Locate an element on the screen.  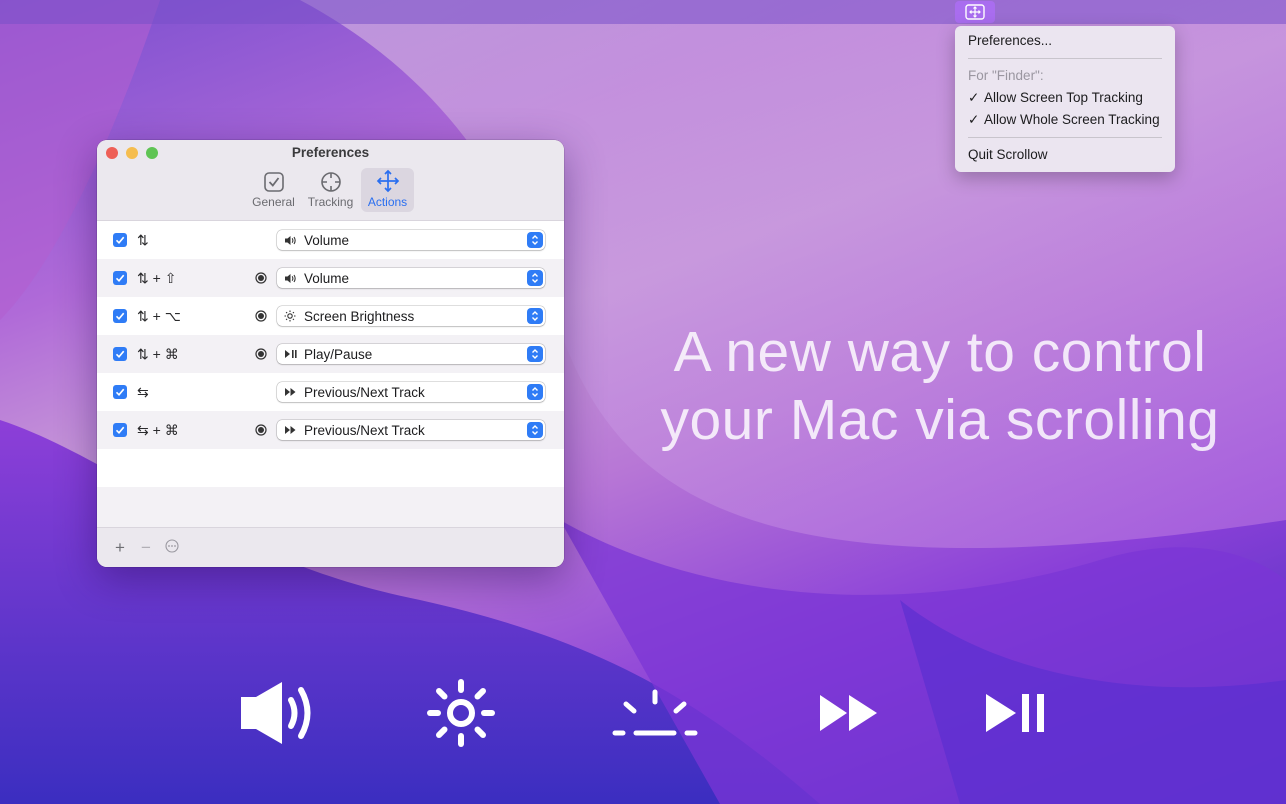
table-row: ⇅ Volume is located at coordinates (330, 240).